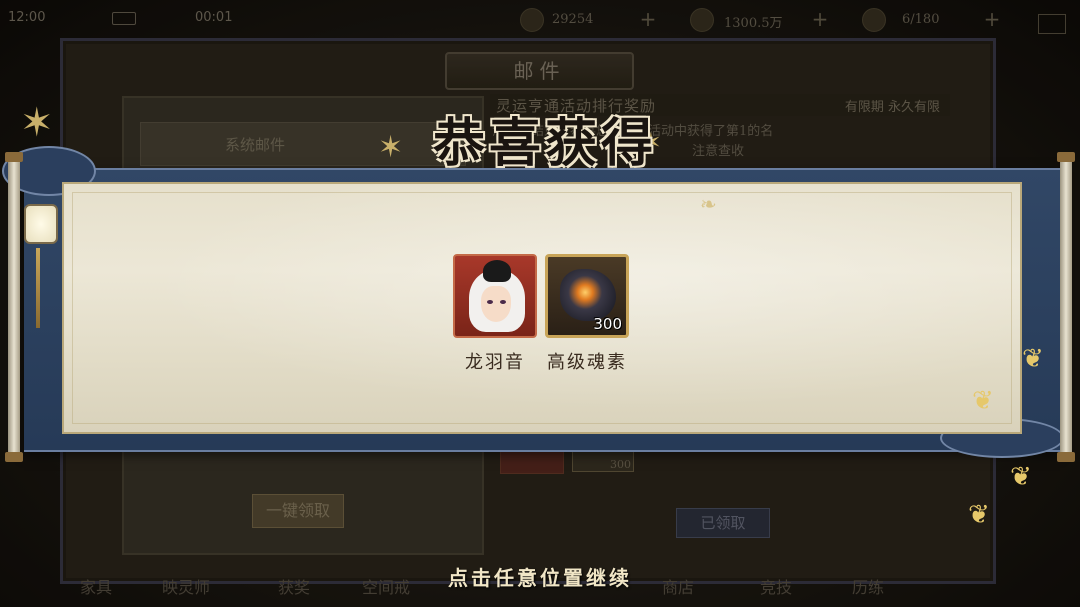  Describe the element at coordinates (497, 271) in the screenshot. I see `portrait-hat` at that location.